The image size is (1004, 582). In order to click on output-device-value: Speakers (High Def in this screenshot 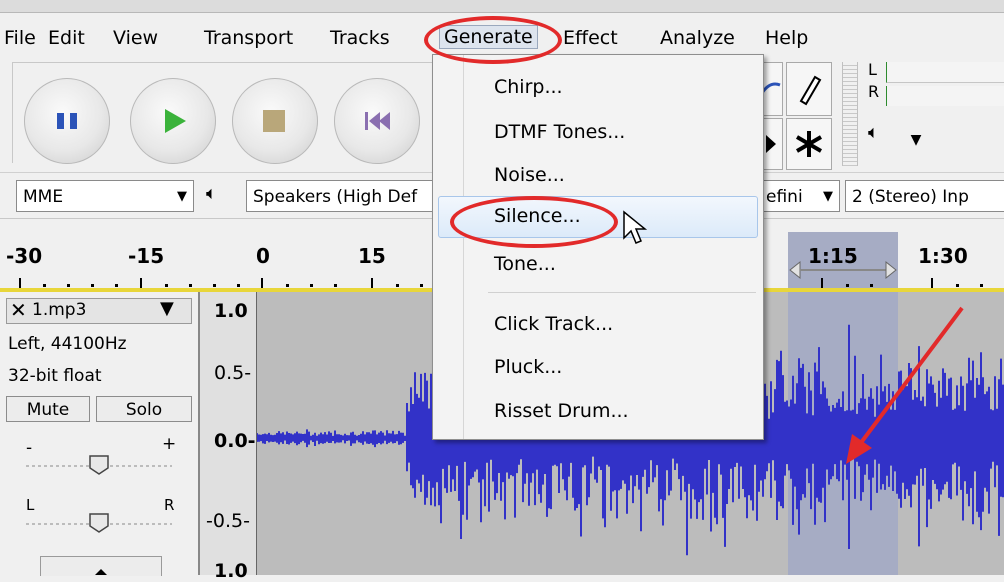, I will do `click(335, 197)`.